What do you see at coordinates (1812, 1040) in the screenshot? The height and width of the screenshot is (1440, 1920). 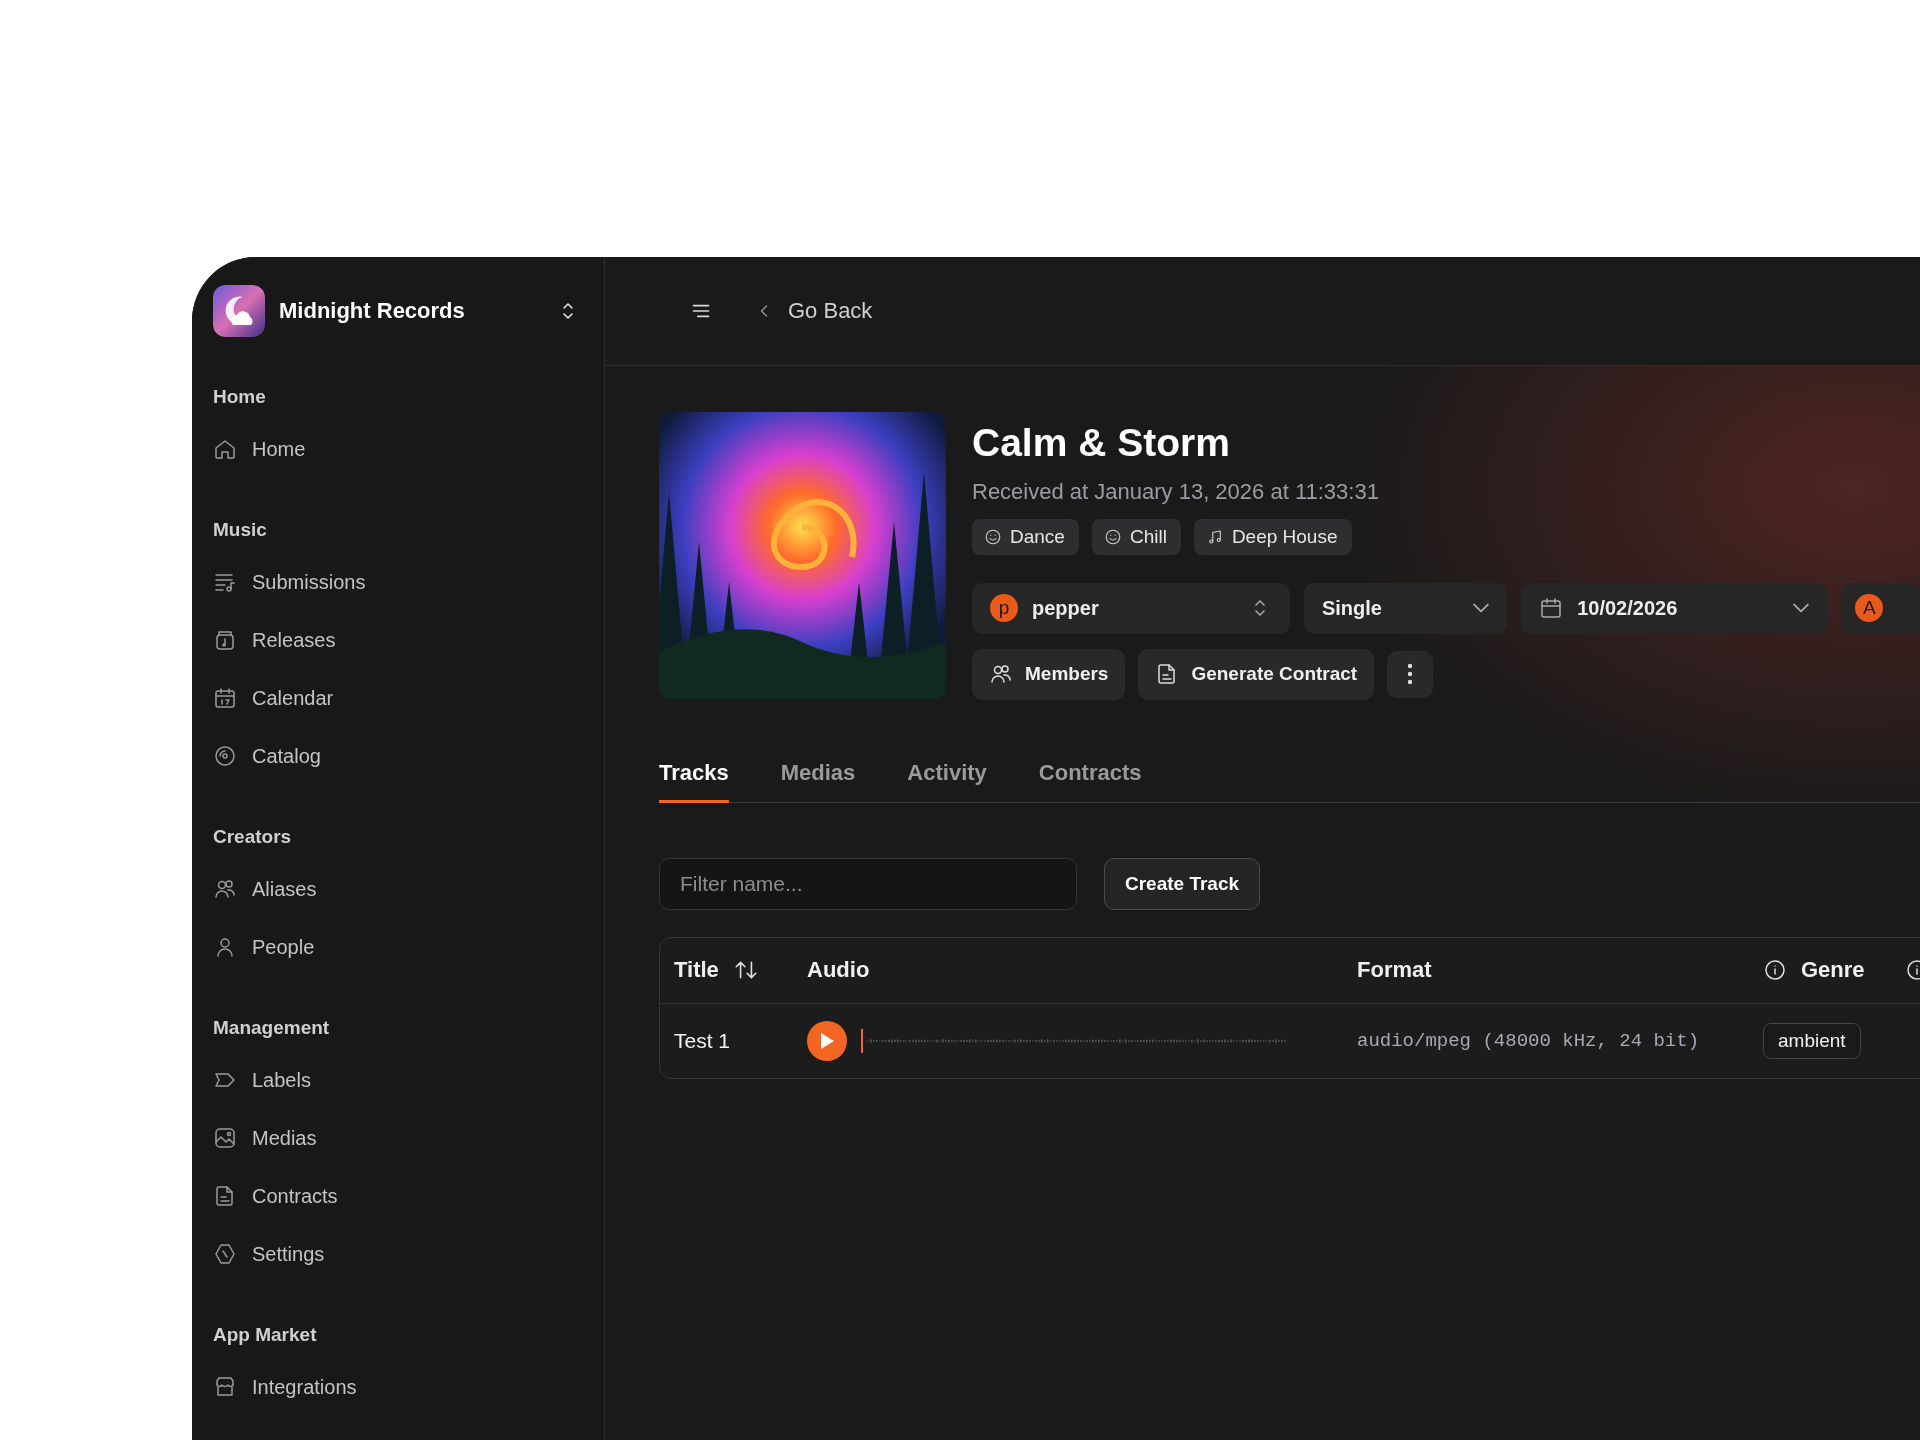 I see `genre-chip: ambient` at bounding box center [1812, 1040].